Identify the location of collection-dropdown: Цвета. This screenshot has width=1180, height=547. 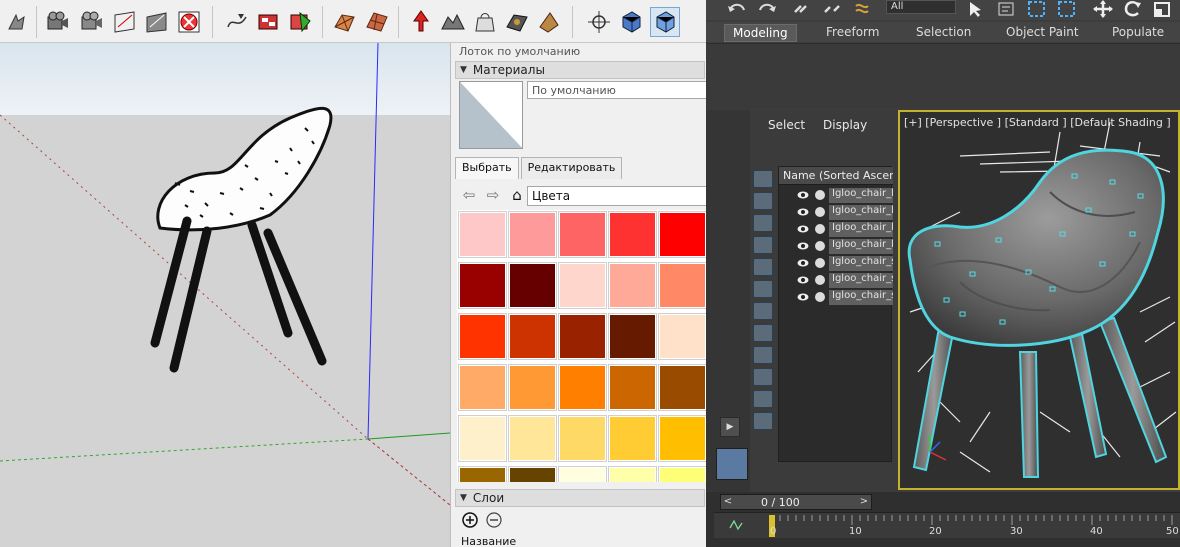
(617, 196).